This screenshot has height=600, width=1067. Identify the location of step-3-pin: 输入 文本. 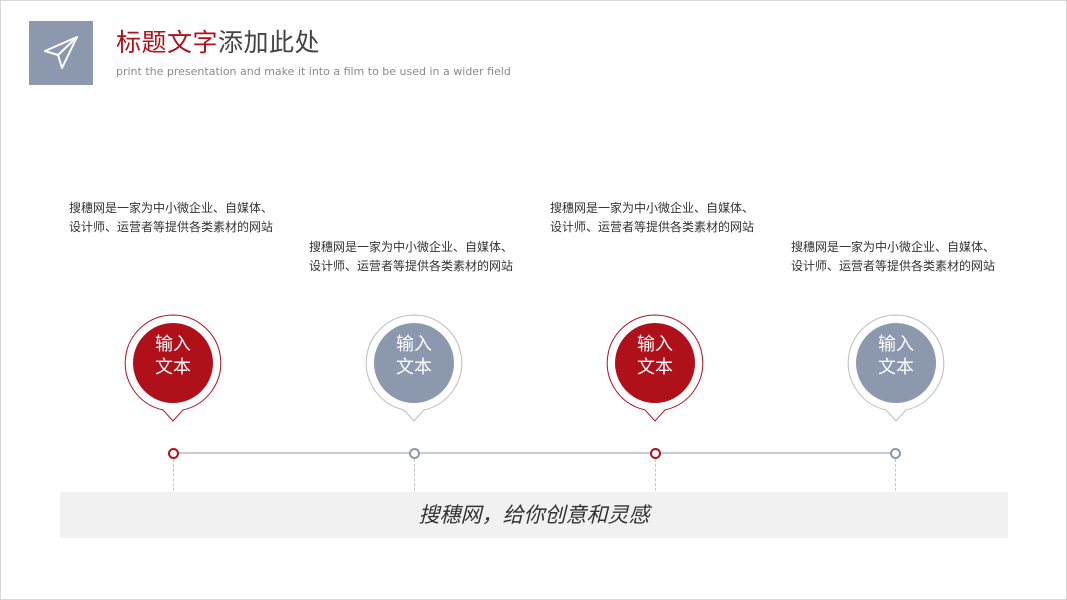
(655, 369).